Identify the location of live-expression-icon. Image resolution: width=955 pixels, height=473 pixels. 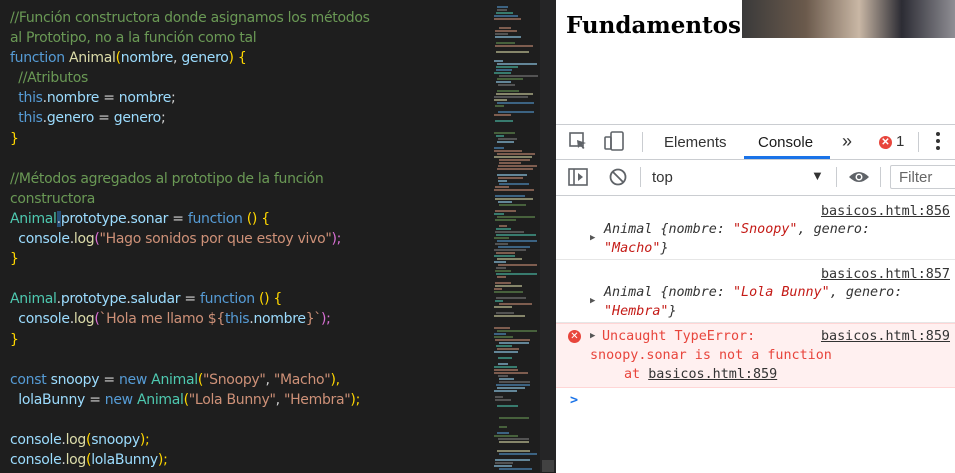
(859, 179).